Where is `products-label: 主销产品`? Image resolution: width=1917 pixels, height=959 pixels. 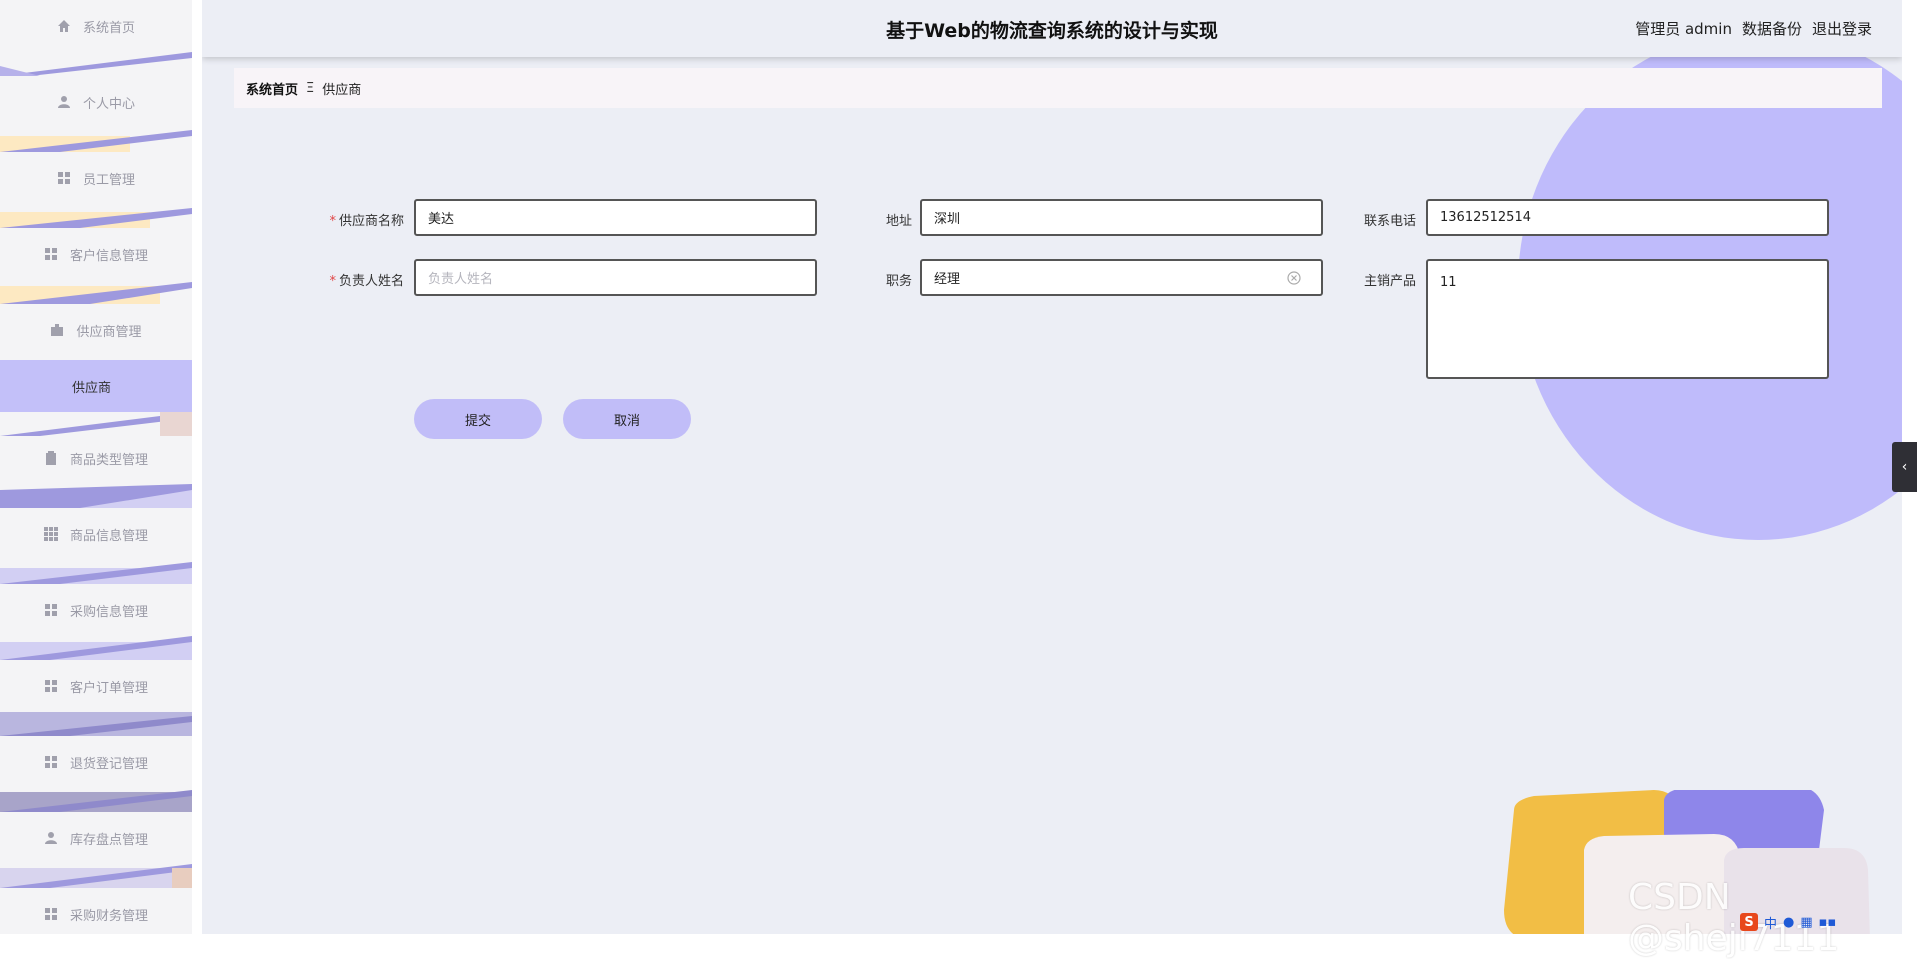 products-label: 主销产品 is located at coordinates (1389, 281).